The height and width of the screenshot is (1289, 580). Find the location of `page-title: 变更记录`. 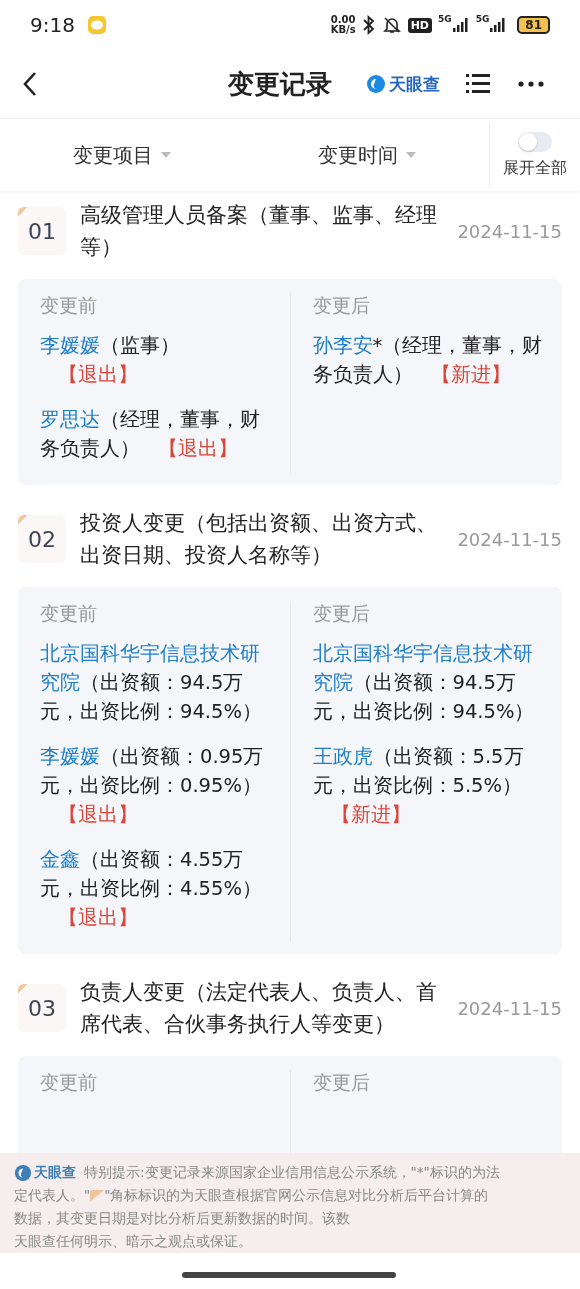

page-title: 变更记录 is located at coordinates (280, 84).